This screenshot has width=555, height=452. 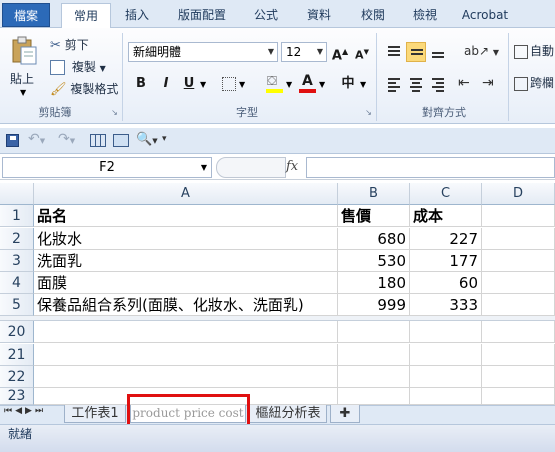 What do you see at coordinates (374, 194) in the screenshot?
I see `column-header-b: B` at bounding box center [374, 194].